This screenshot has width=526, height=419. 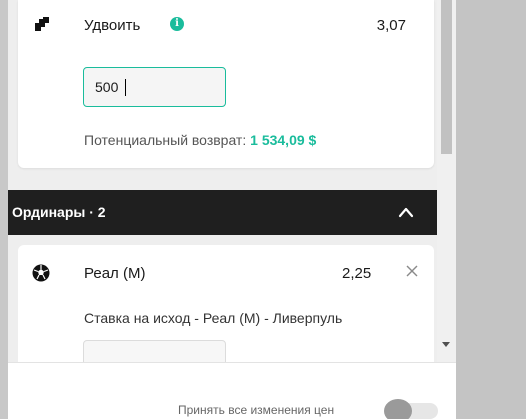 What do you see at coordinates (406, 212) in the screenshot?
I see `chevron-up-icon` at bounding box center [406, 212].